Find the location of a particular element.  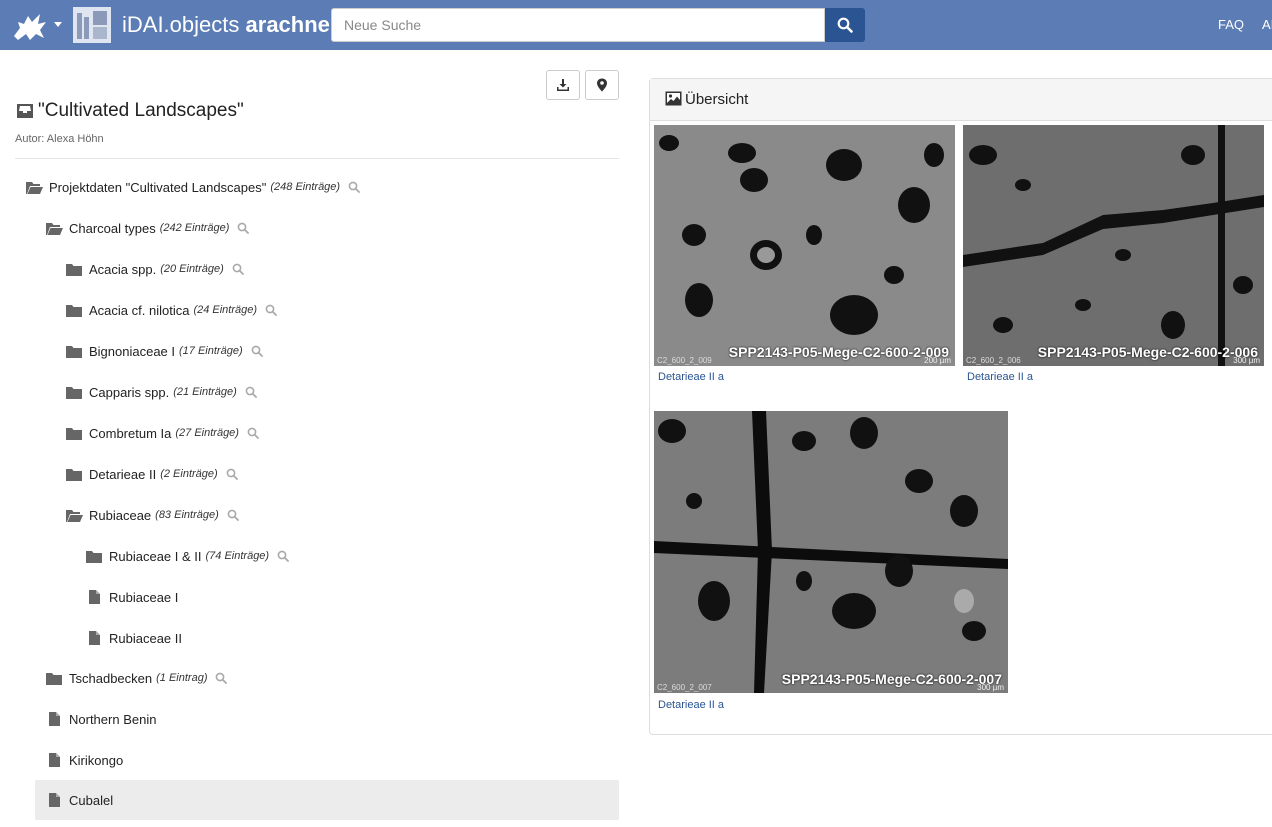

tree-item-label: Capparis spp. is located at coordinates (129, 392).